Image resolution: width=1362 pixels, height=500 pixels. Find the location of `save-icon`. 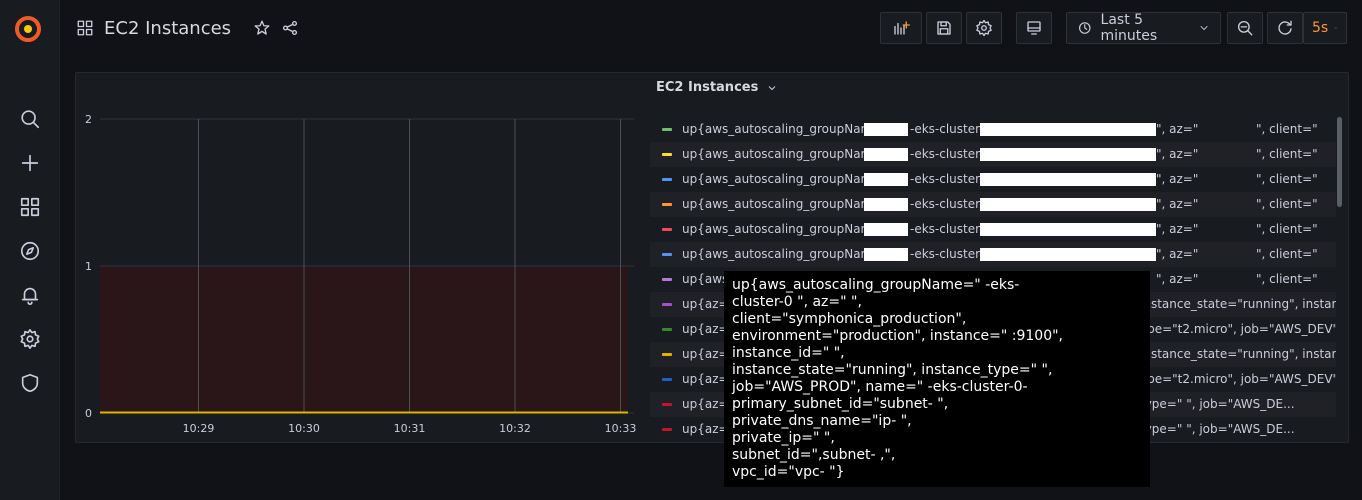

save-icon is located at coordinates (944, 28).